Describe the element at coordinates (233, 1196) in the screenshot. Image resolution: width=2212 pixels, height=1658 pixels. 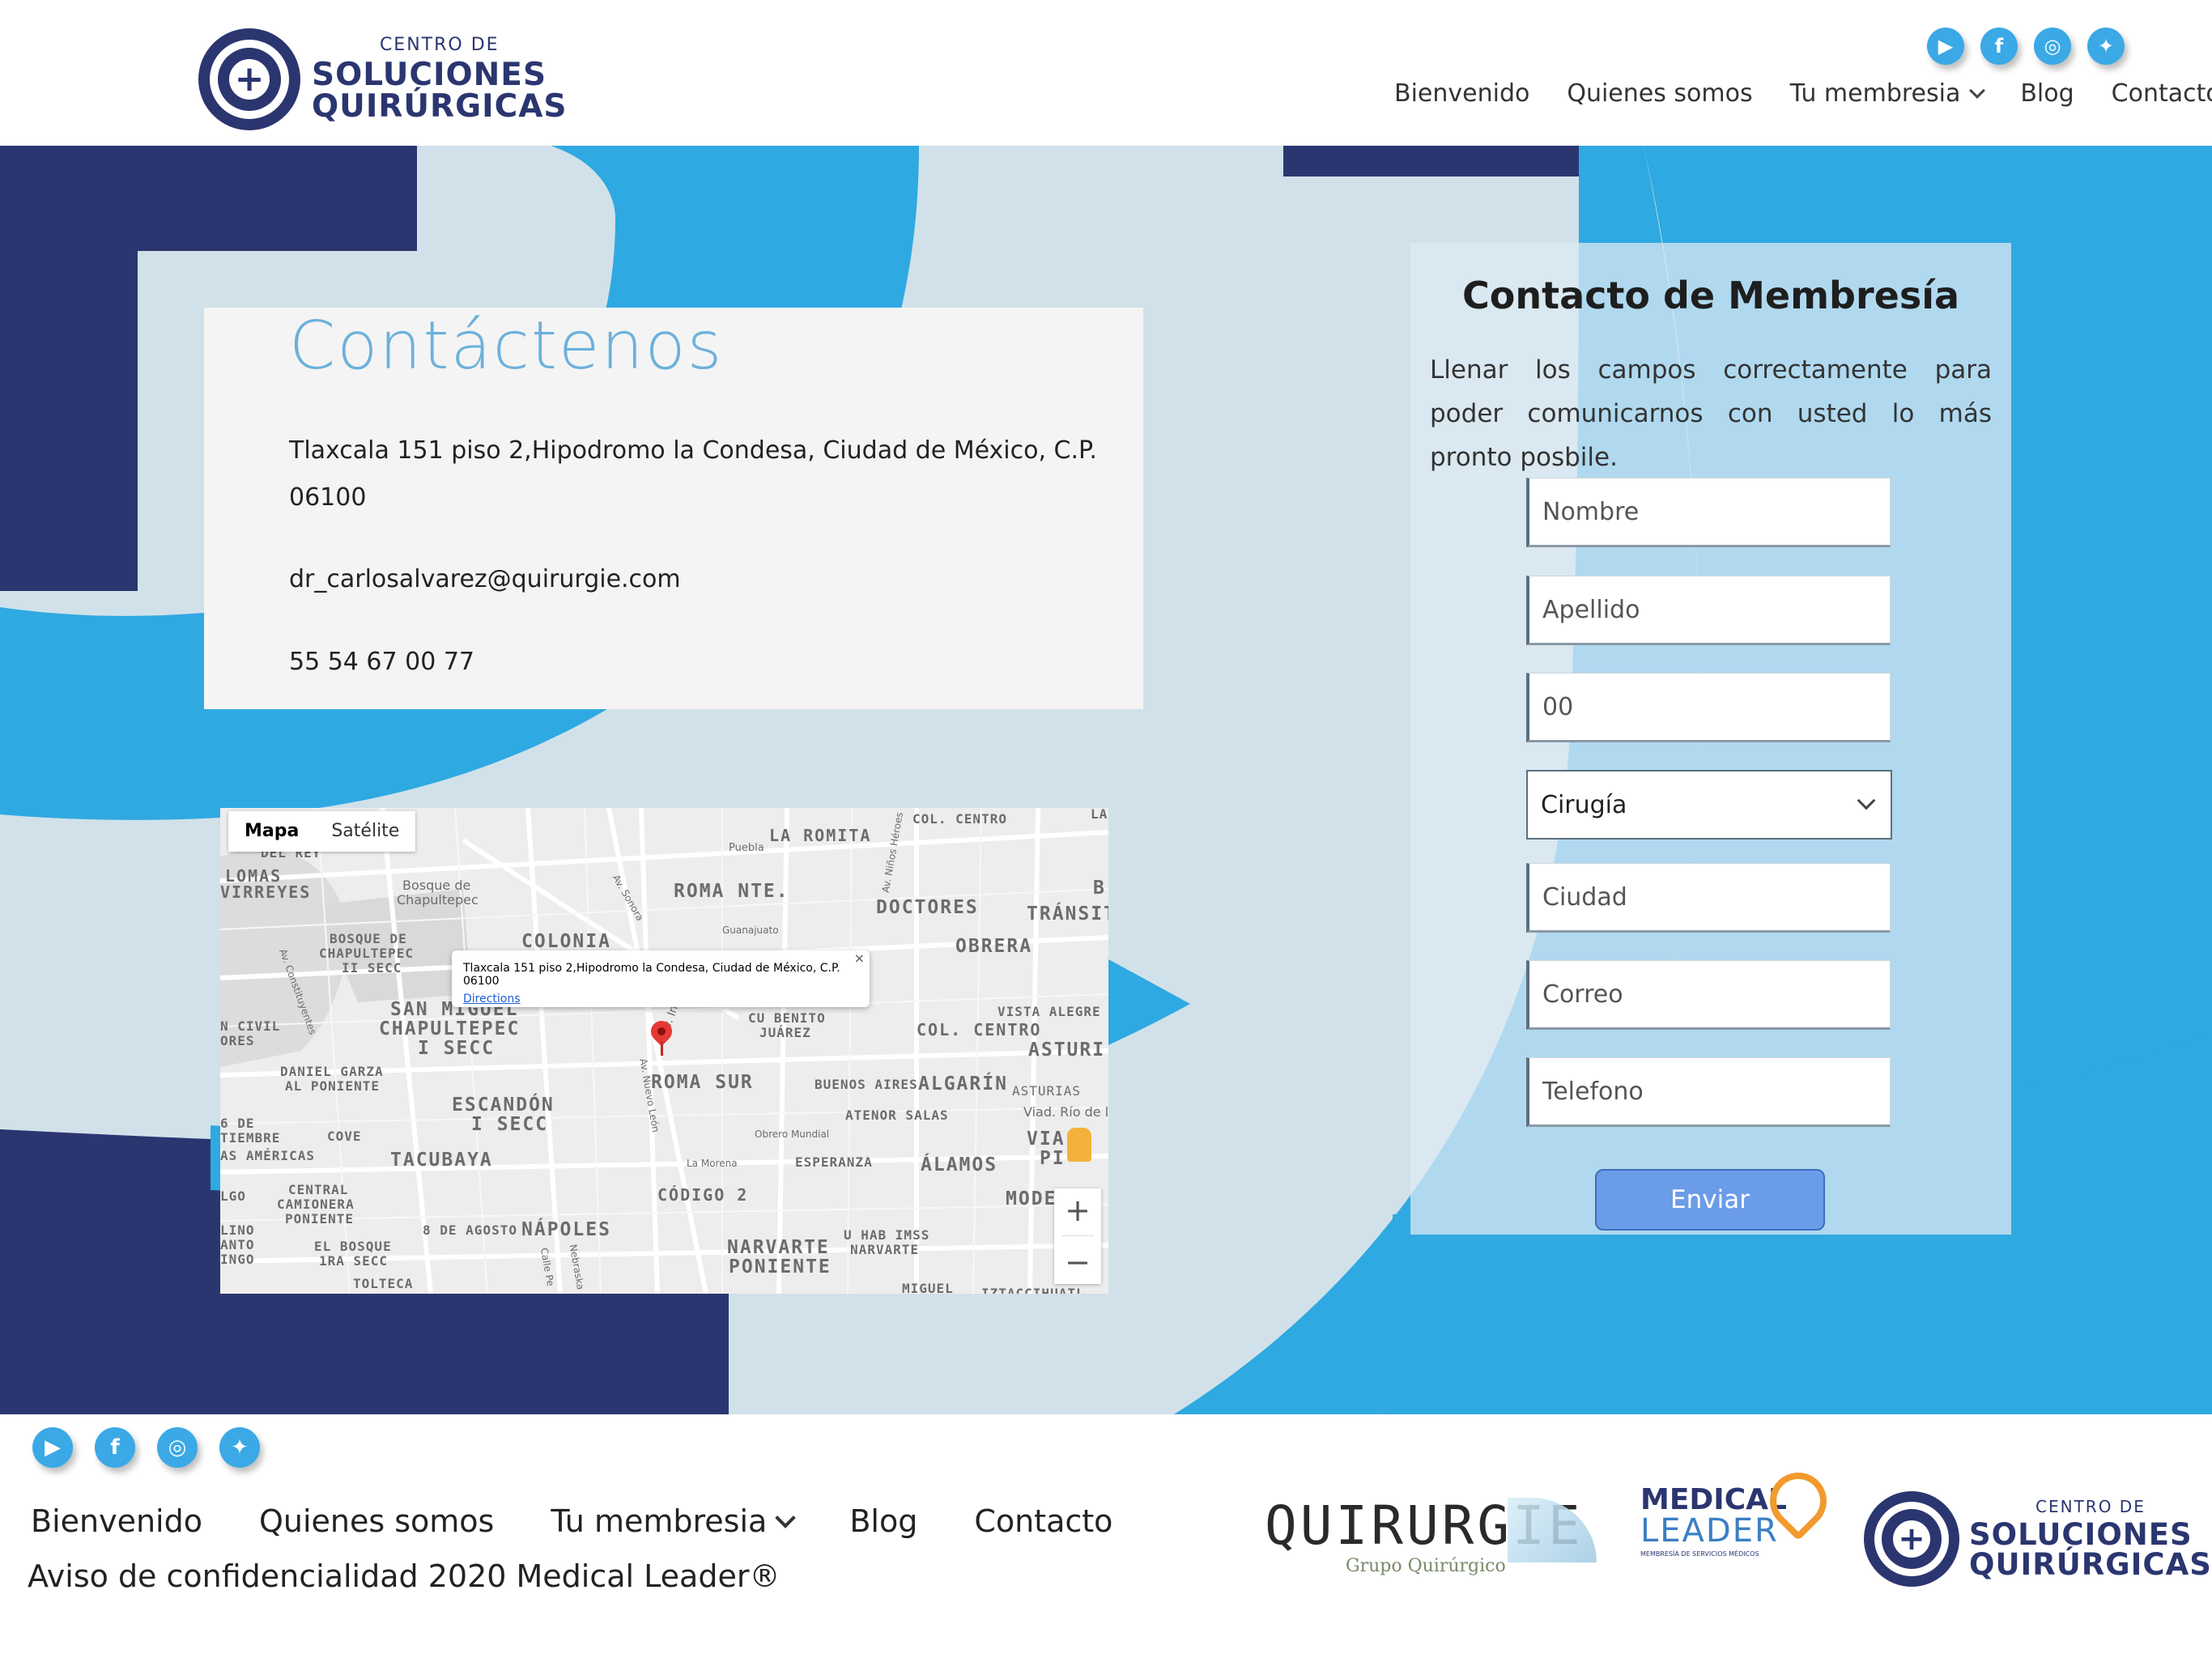
I see `map-label: LGO` at that location.